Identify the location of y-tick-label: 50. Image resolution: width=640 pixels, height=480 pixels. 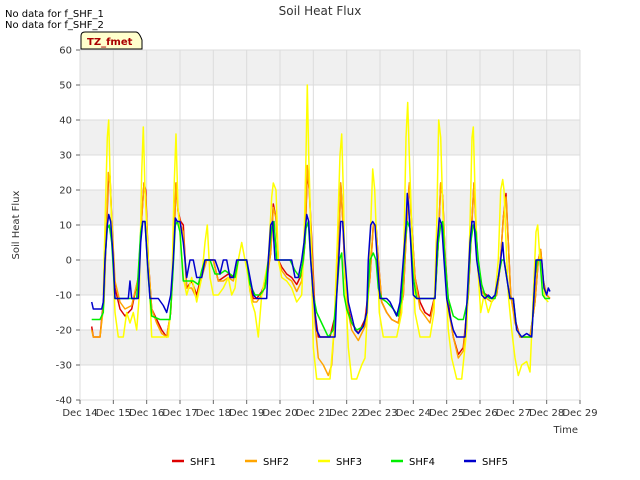
(65, 86).